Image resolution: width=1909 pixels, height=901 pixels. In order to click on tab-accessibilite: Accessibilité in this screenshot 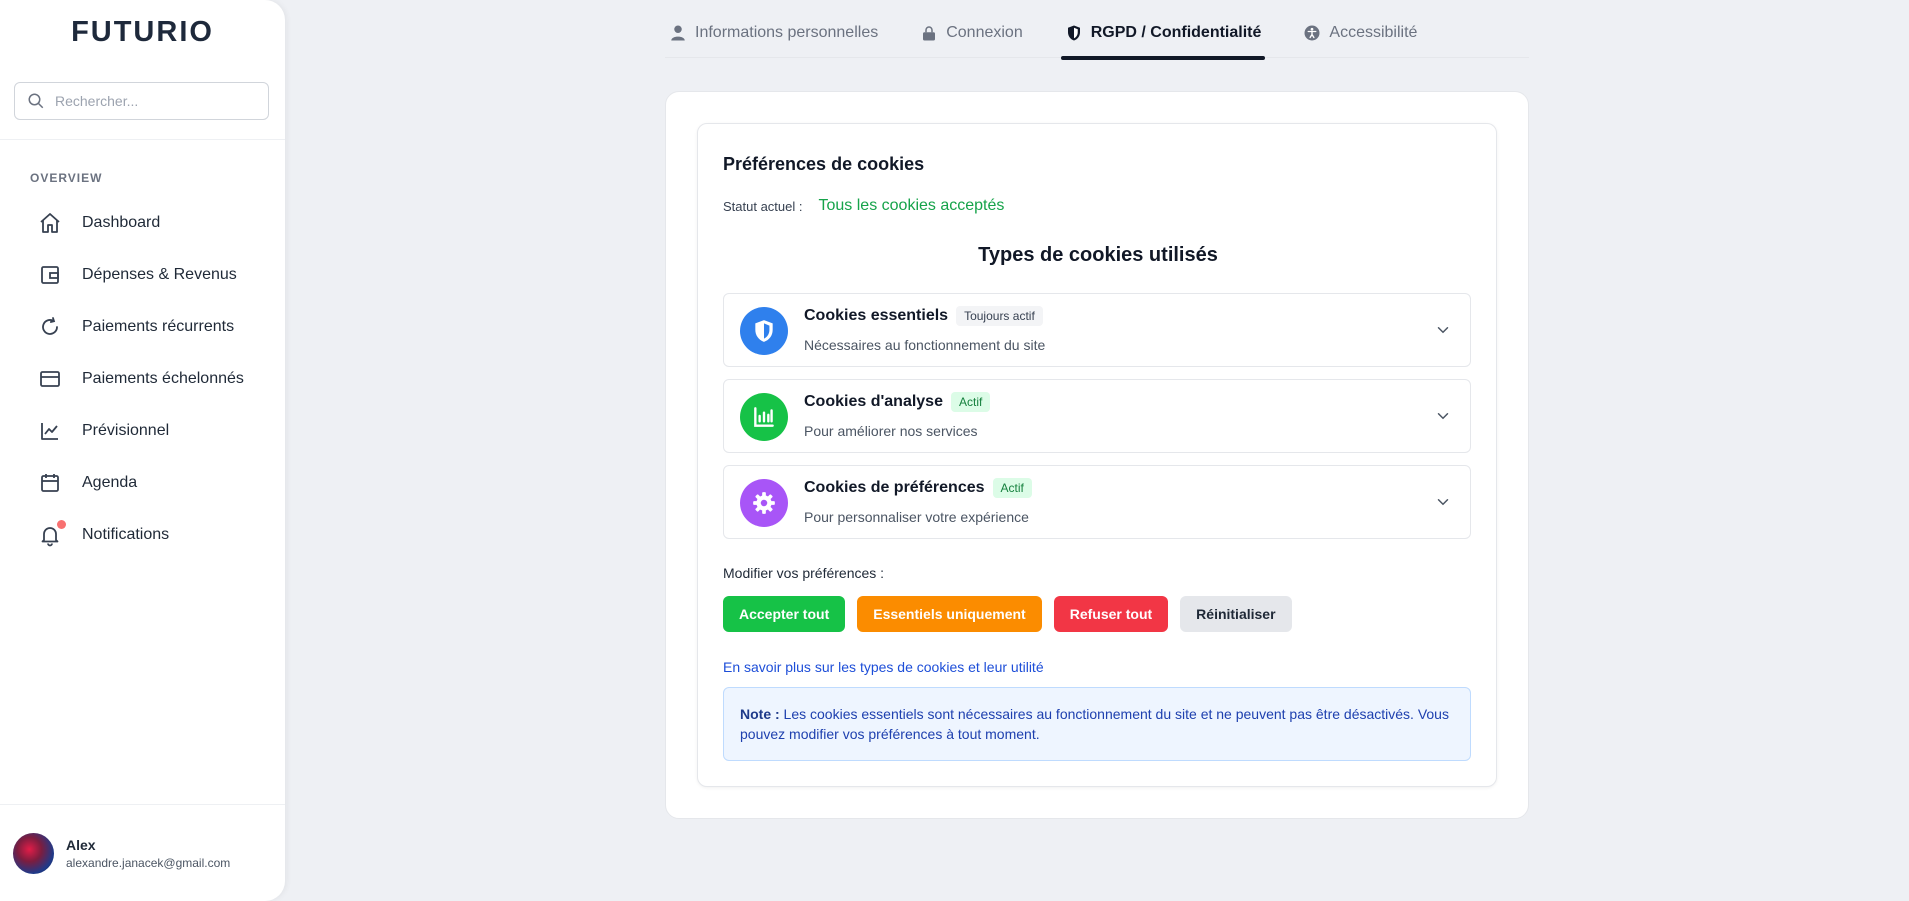, I will do `click(1360, 37)`.